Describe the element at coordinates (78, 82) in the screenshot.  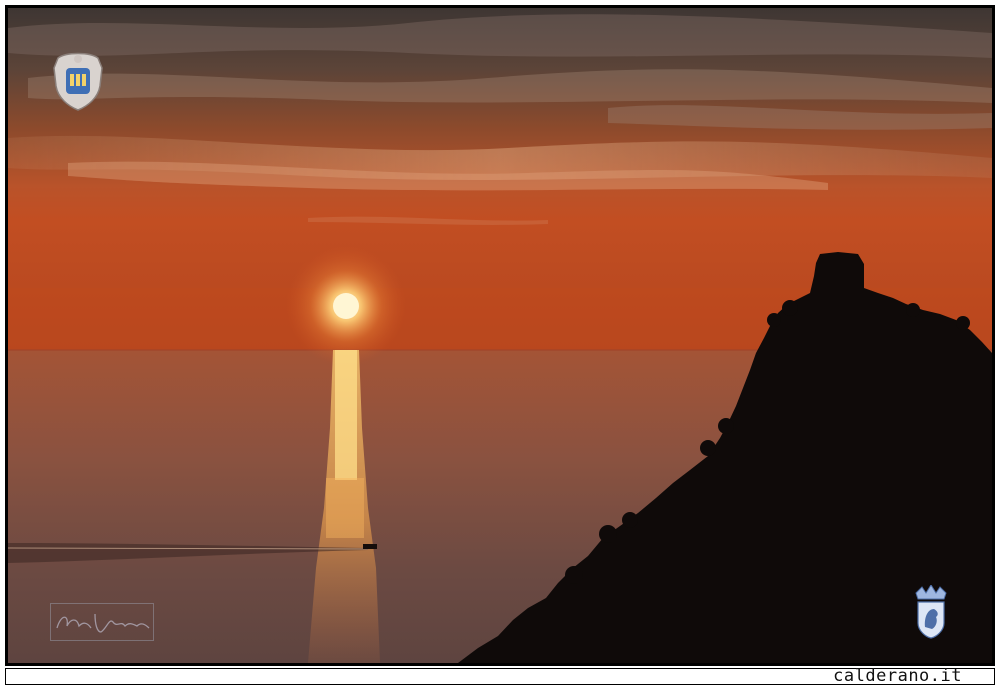
I see `coat-of-arms-icon` at that location.